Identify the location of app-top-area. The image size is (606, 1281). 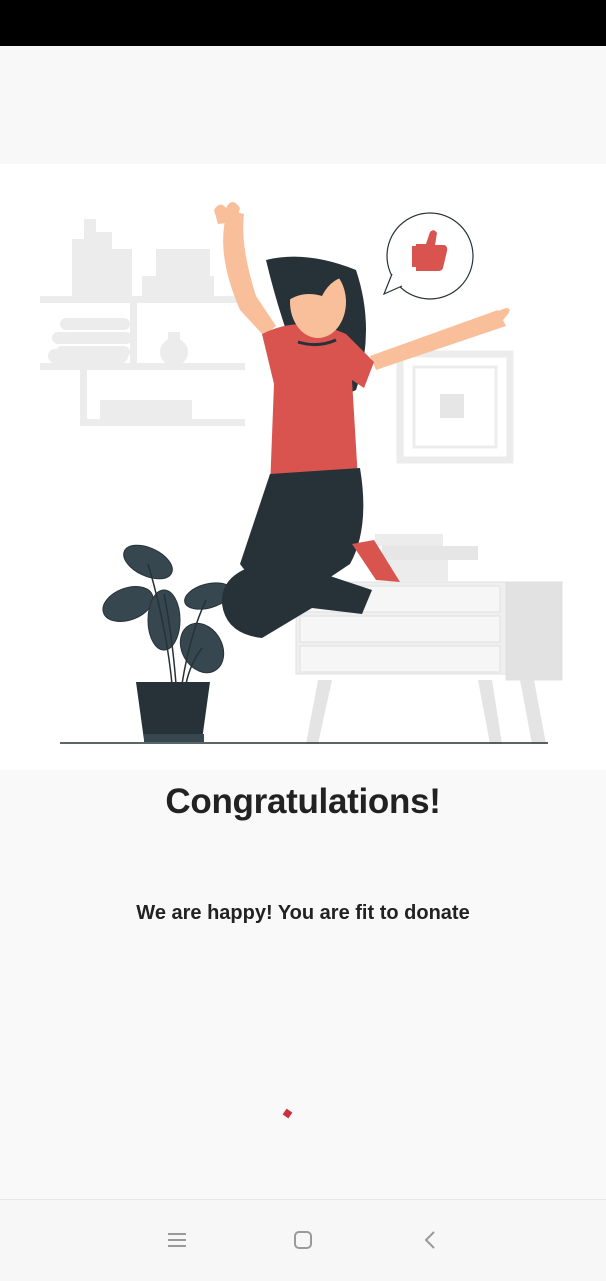
(303, 105).